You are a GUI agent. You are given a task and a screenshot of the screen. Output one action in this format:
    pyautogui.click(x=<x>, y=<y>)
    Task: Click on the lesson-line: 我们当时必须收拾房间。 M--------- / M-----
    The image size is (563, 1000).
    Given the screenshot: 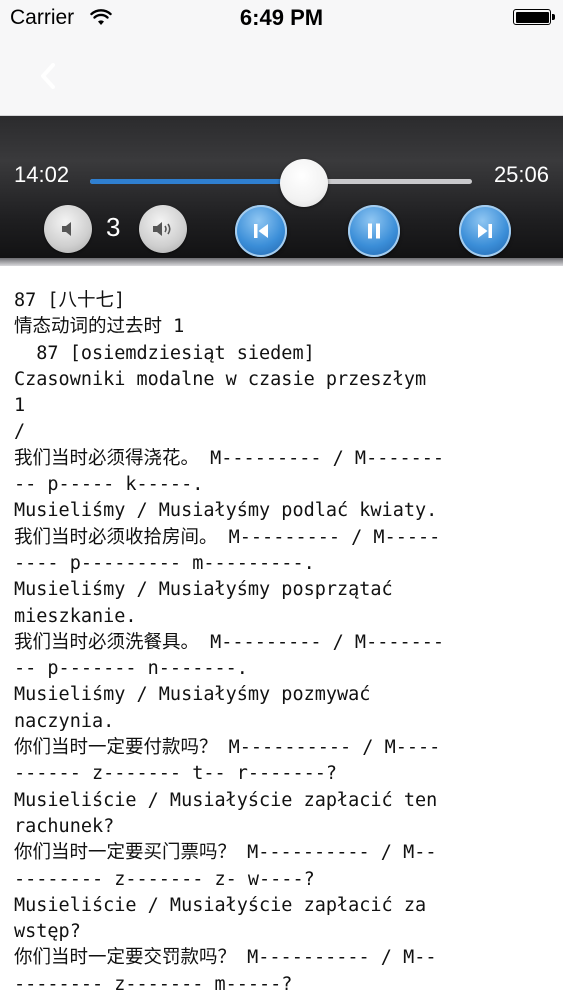 What is the action you would take?
    pyautogui.click(x=227, y=537)
    